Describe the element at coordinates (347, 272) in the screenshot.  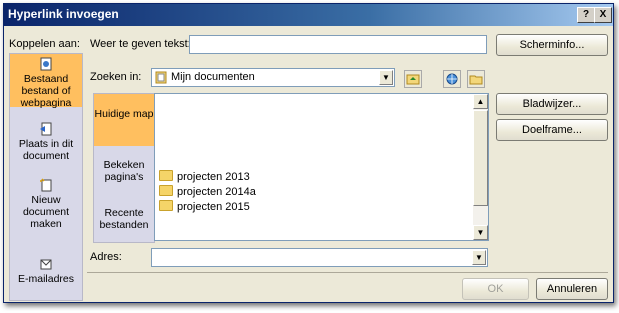
I see `separator` at that location.